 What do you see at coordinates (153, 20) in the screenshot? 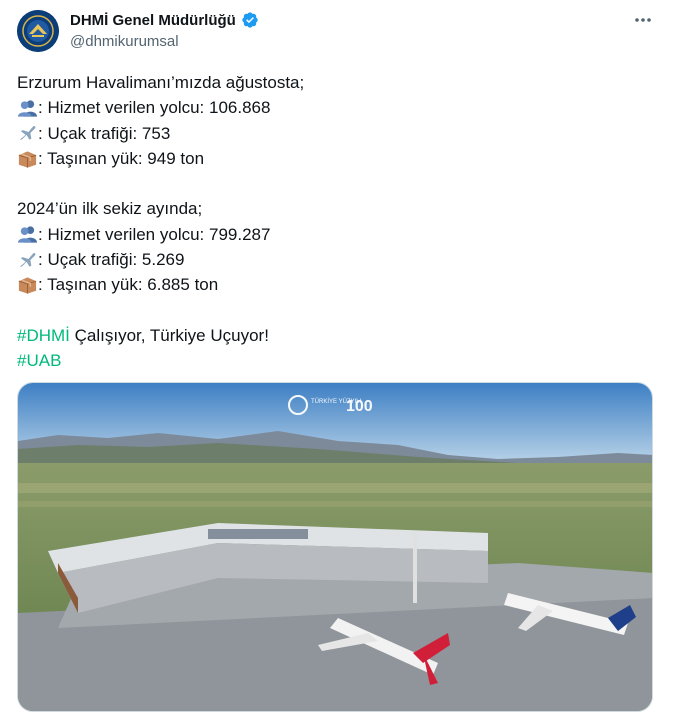
I see `display-name: DHMİ Genel Müdürlüğü` at bounding box center [153, 20].